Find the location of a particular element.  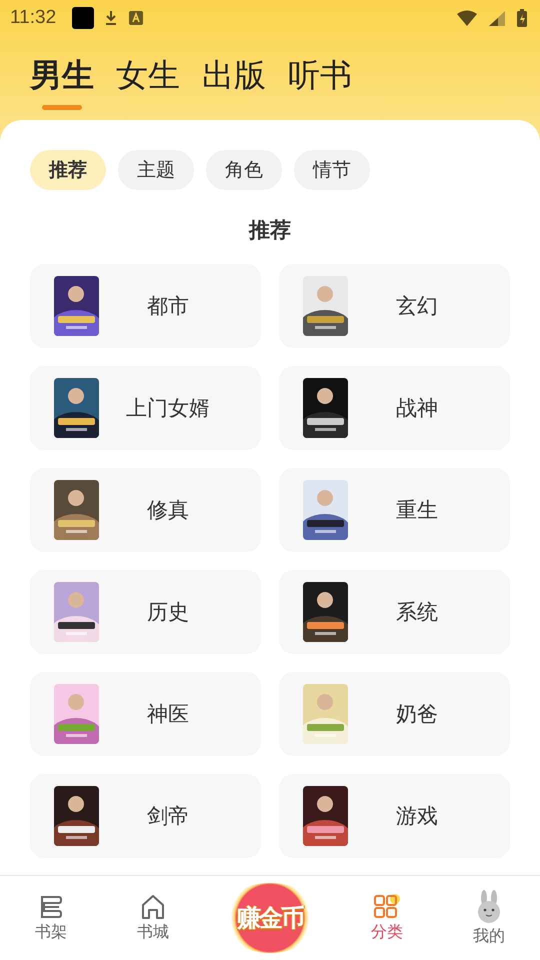

category-label: 都市 is located at coordinates (168, 306).